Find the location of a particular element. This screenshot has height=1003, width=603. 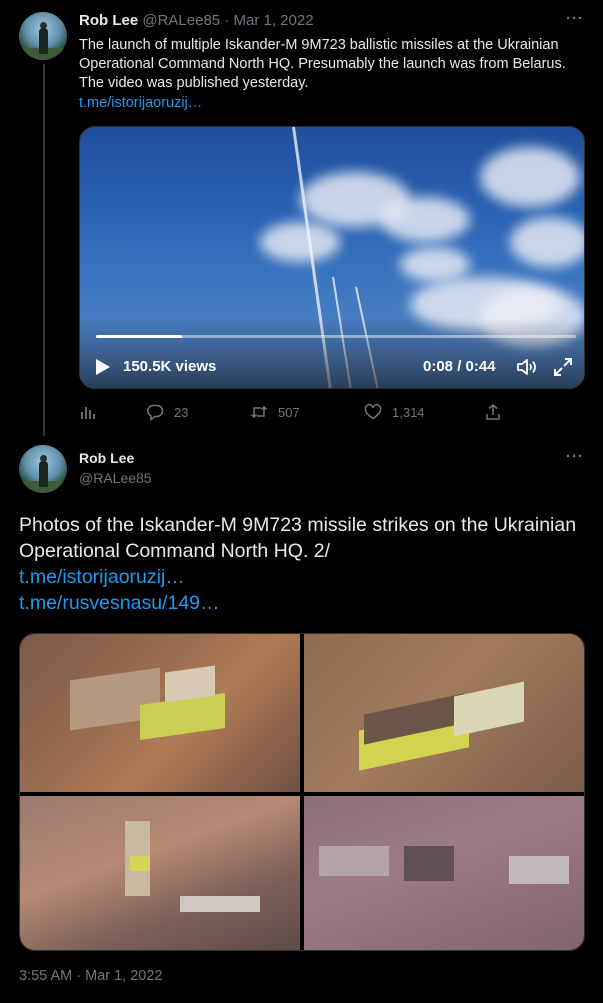

analytics-button is located at coordinates (88, 412).